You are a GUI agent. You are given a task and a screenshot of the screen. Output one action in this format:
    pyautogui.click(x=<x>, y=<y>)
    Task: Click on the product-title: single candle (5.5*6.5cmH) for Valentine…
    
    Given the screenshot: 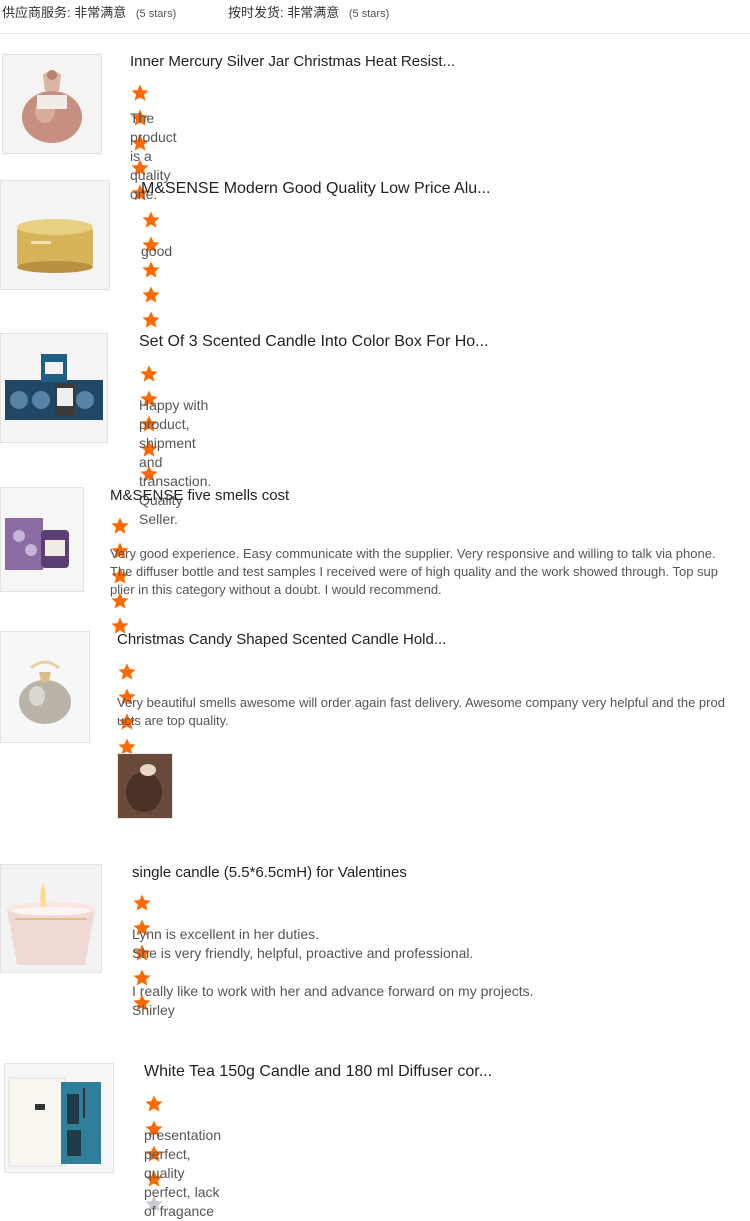 What is the action you would take?
    pyautogui.click(x=269, y=872)
    